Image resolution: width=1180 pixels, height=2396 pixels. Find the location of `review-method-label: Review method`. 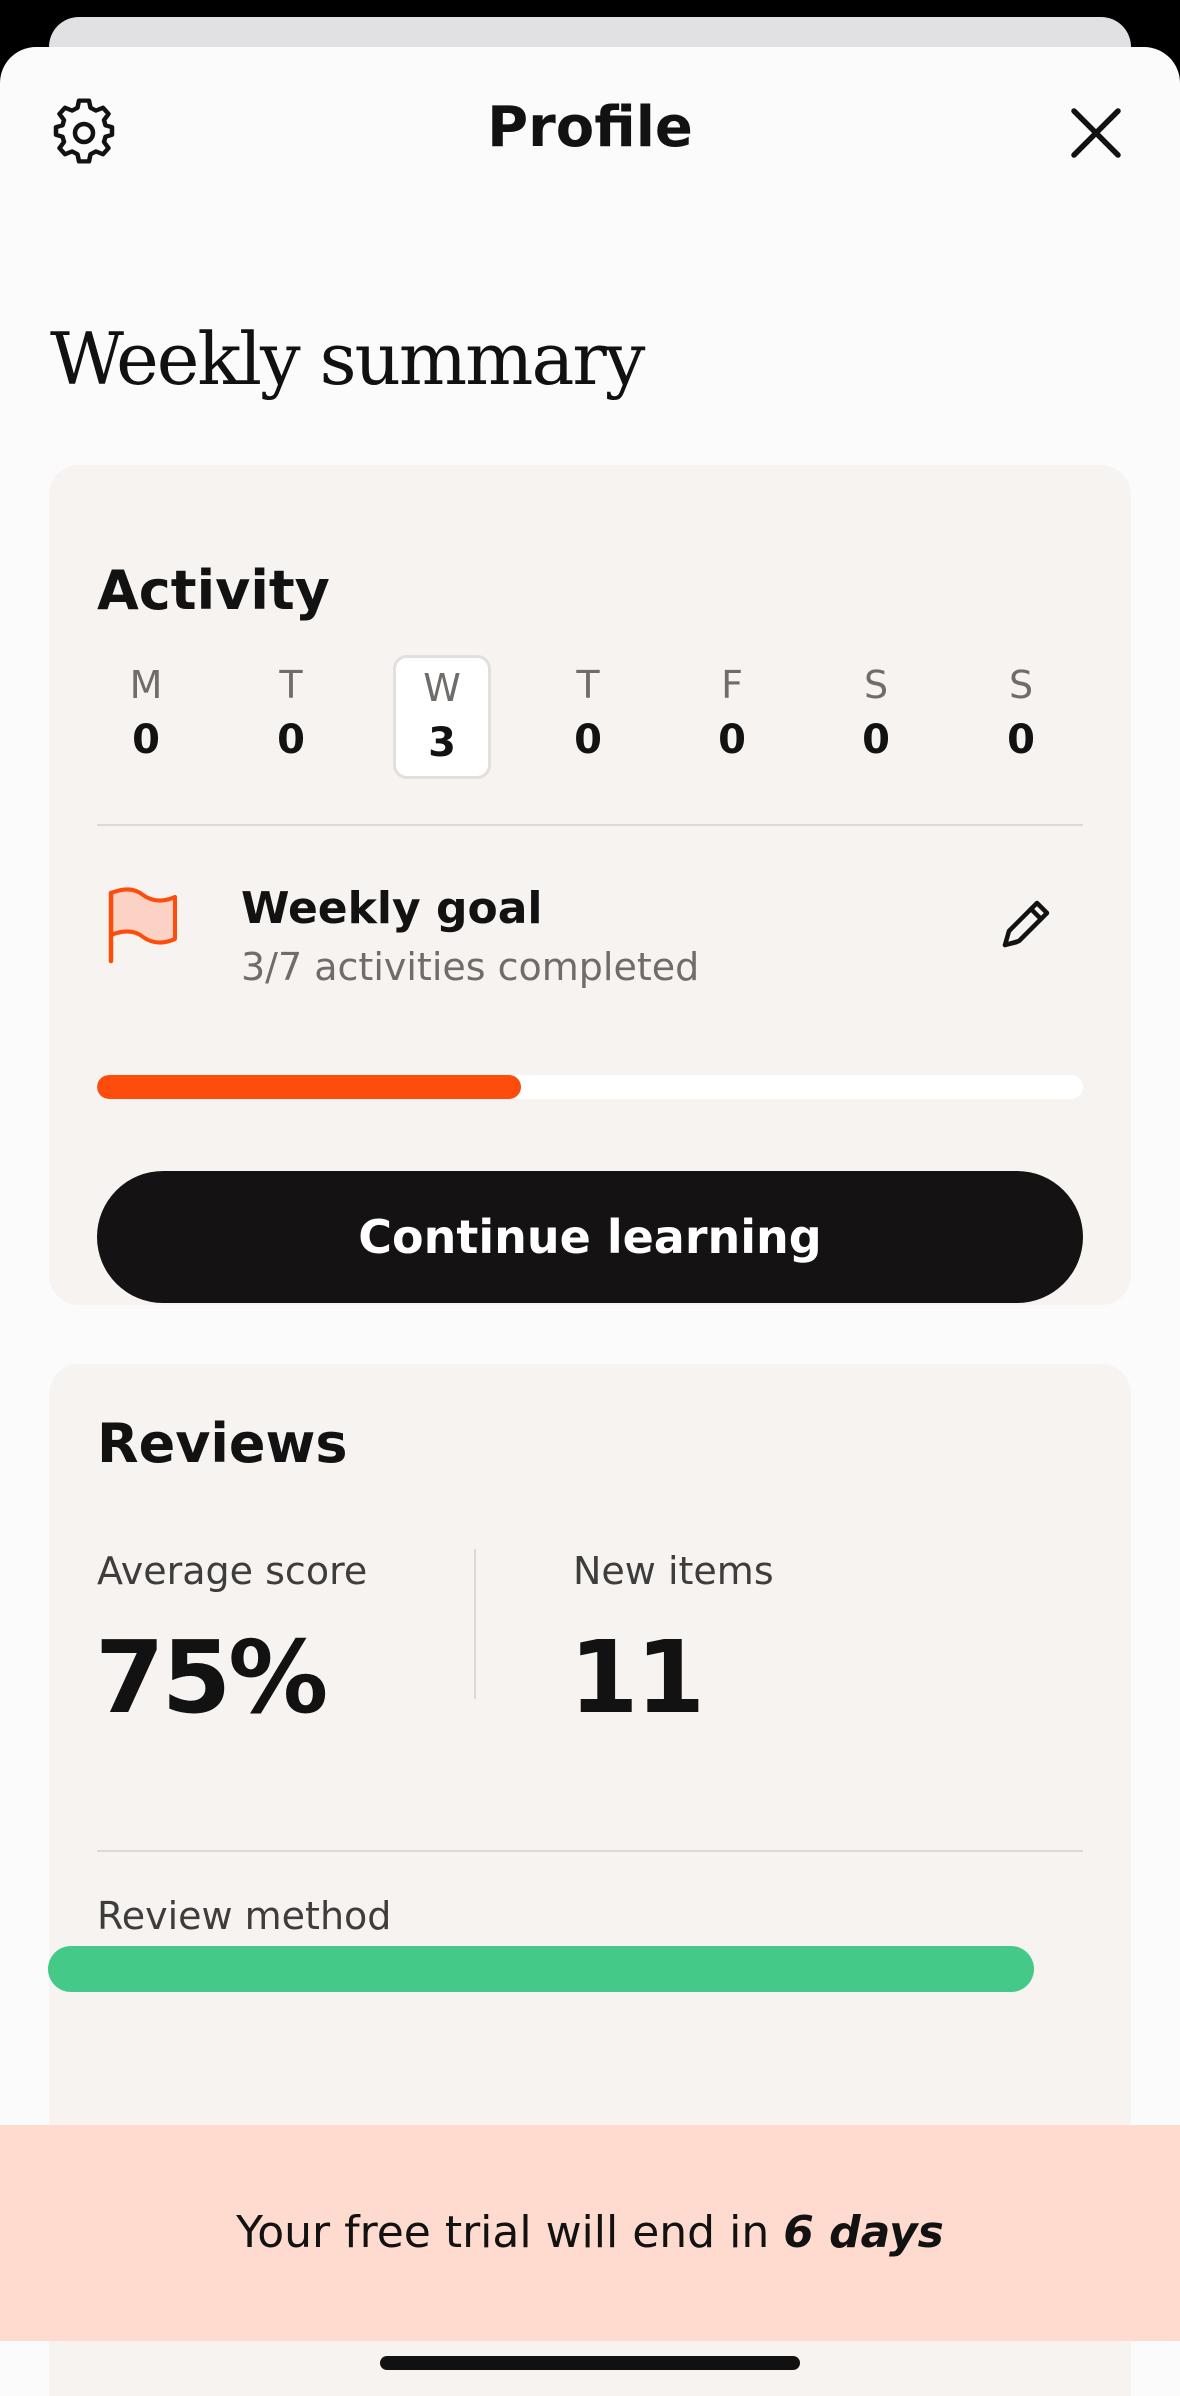

review-method-label: Review method is located at coordinates (244, 1916).